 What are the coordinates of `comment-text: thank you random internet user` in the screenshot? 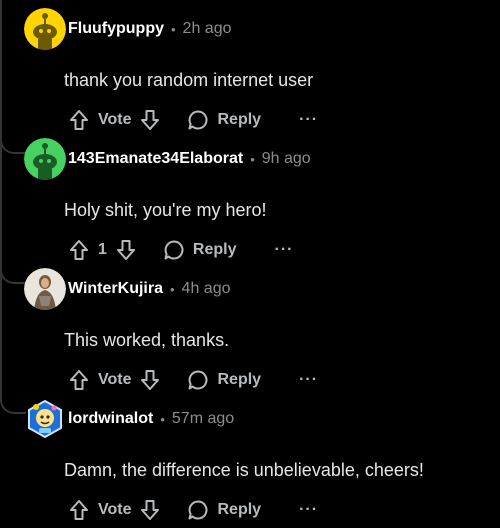 It's located at (189, 80).